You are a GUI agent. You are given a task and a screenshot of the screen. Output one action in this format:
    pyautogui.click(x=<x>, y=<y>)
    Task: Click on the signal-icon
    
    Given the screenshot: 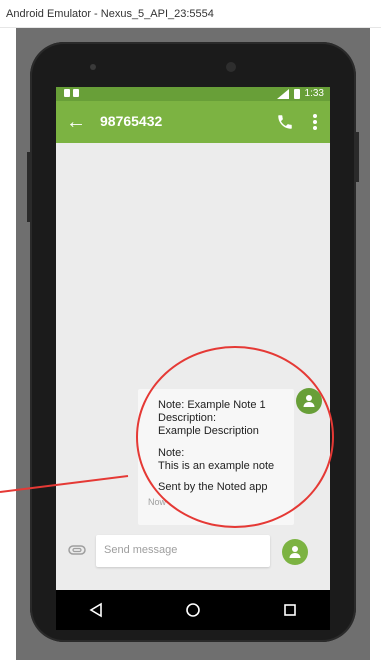 What is the action you would take?
    pyautogui.click(x=282, y=93)
    